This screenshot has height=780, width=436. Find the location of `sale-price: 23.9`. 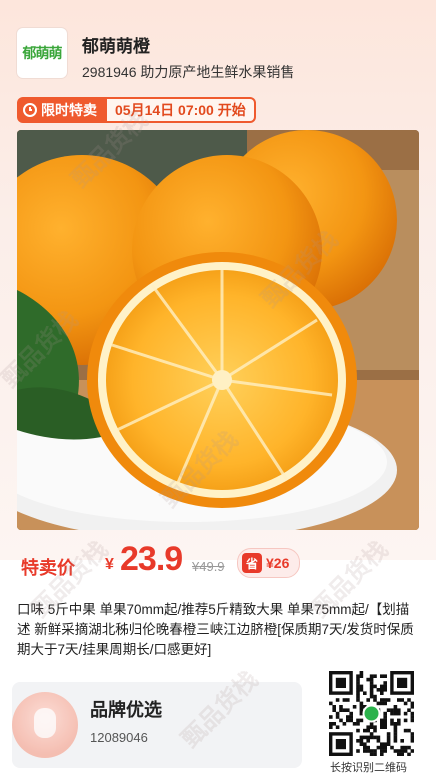

sale-price: 23.9 is located at coordinates (151, 559).